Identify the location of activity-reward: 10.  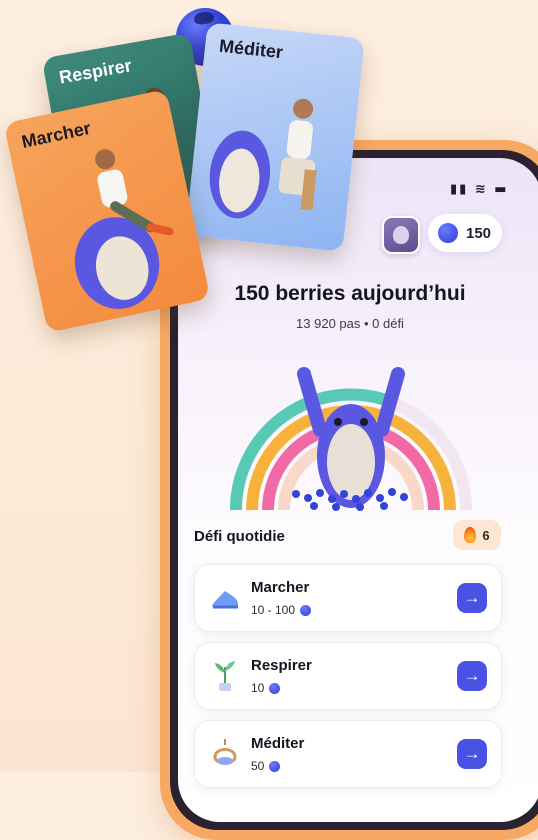
(266, 688).